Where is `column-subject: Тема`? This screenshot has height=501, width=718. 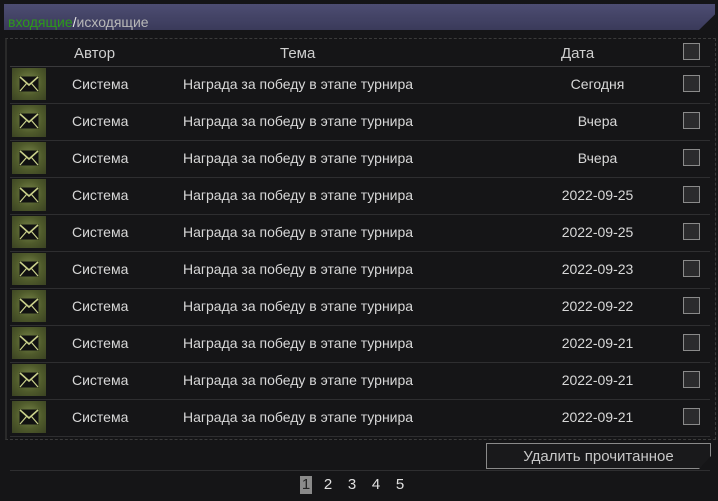
column-subject: Тема is located at coordinates (297, 53).